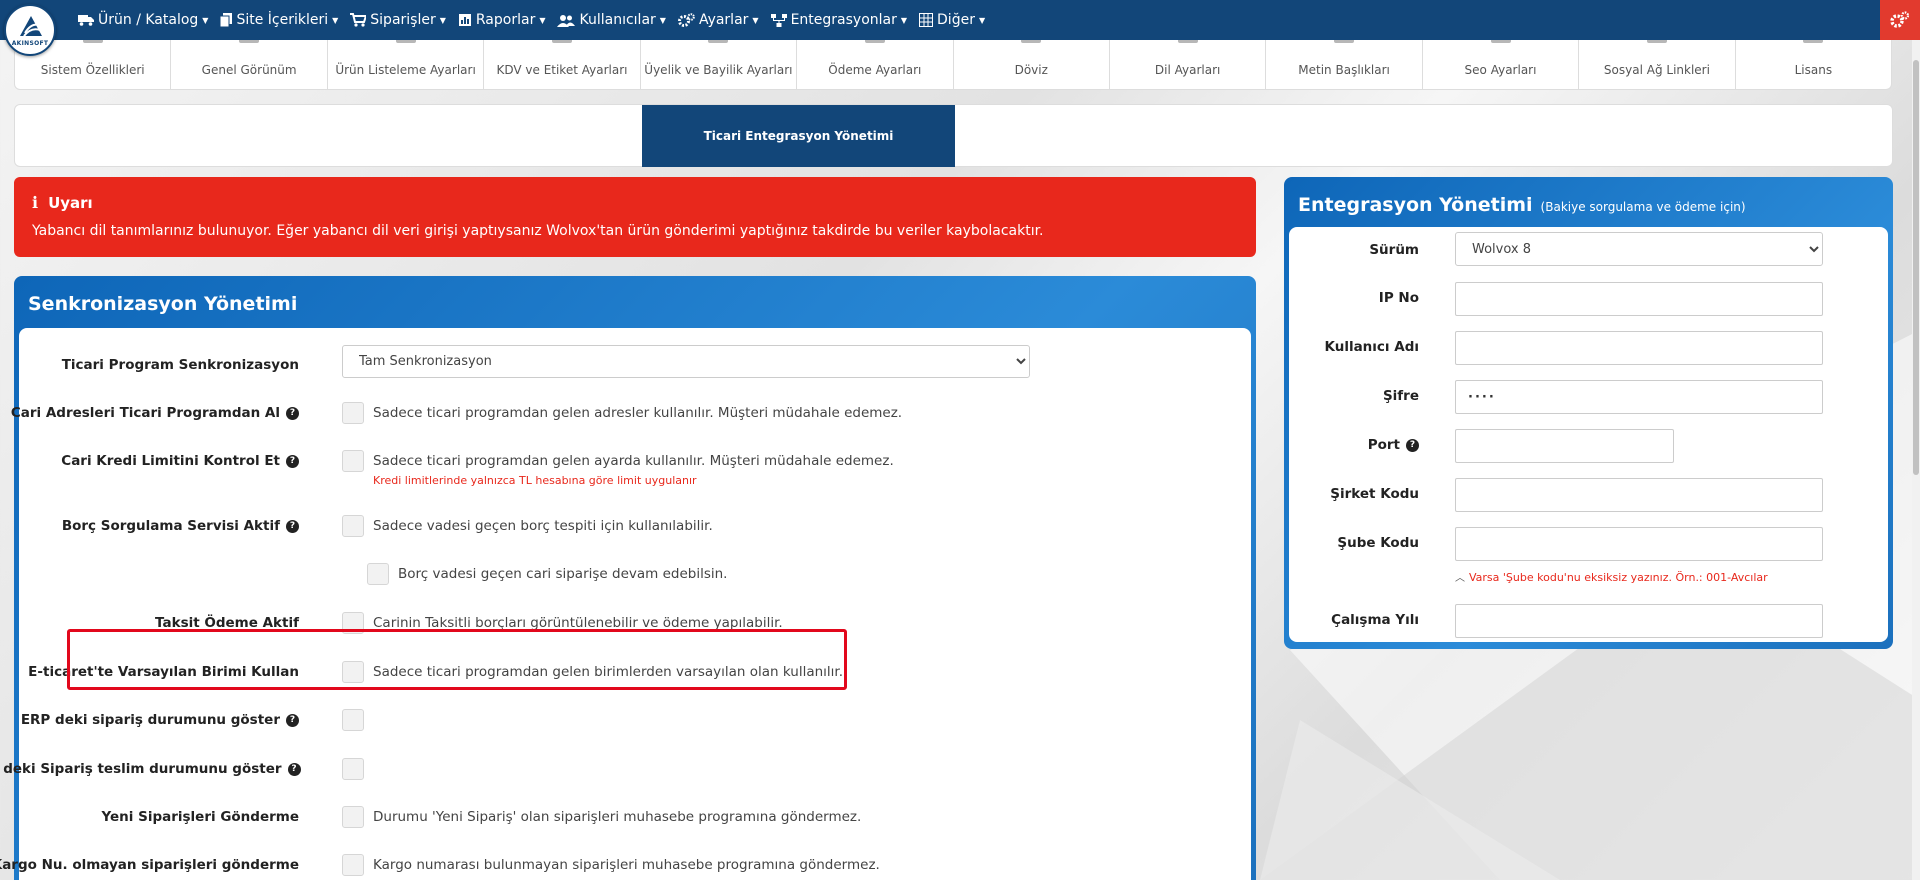  Describe the element at coordinates (562, 70) in the screenshot. I see `settings-tab-label: KDV ve Etiket Ayarları` at that location.